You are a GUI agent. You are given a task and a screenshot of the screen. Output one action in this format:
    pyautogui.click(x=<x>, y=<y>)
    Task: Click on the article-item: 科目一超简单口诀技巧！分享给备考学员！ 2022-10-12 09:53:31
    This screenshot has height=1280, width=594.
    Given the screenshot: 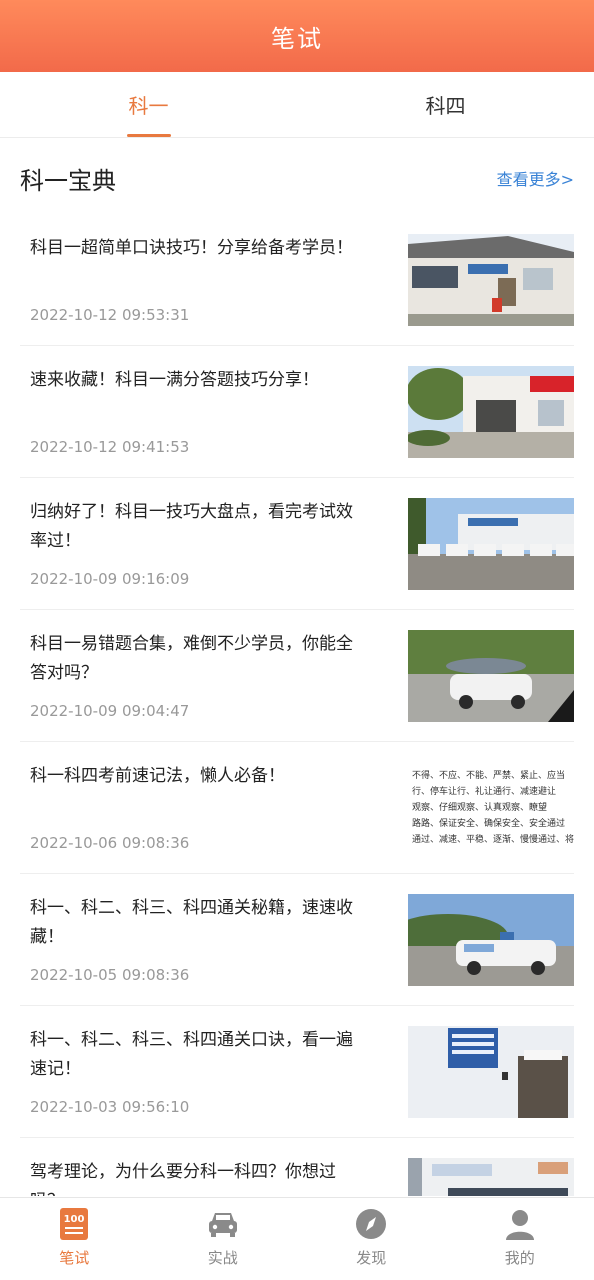 What is the action you would take?
    pyautogui.click(x=297, y=280)
    